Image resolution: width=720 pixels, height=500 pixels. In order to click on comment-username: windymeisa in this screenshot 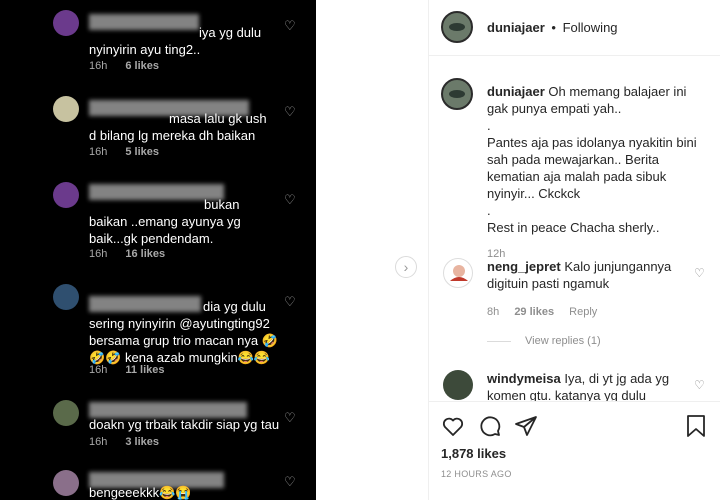, I will do `click(524, 378)`.